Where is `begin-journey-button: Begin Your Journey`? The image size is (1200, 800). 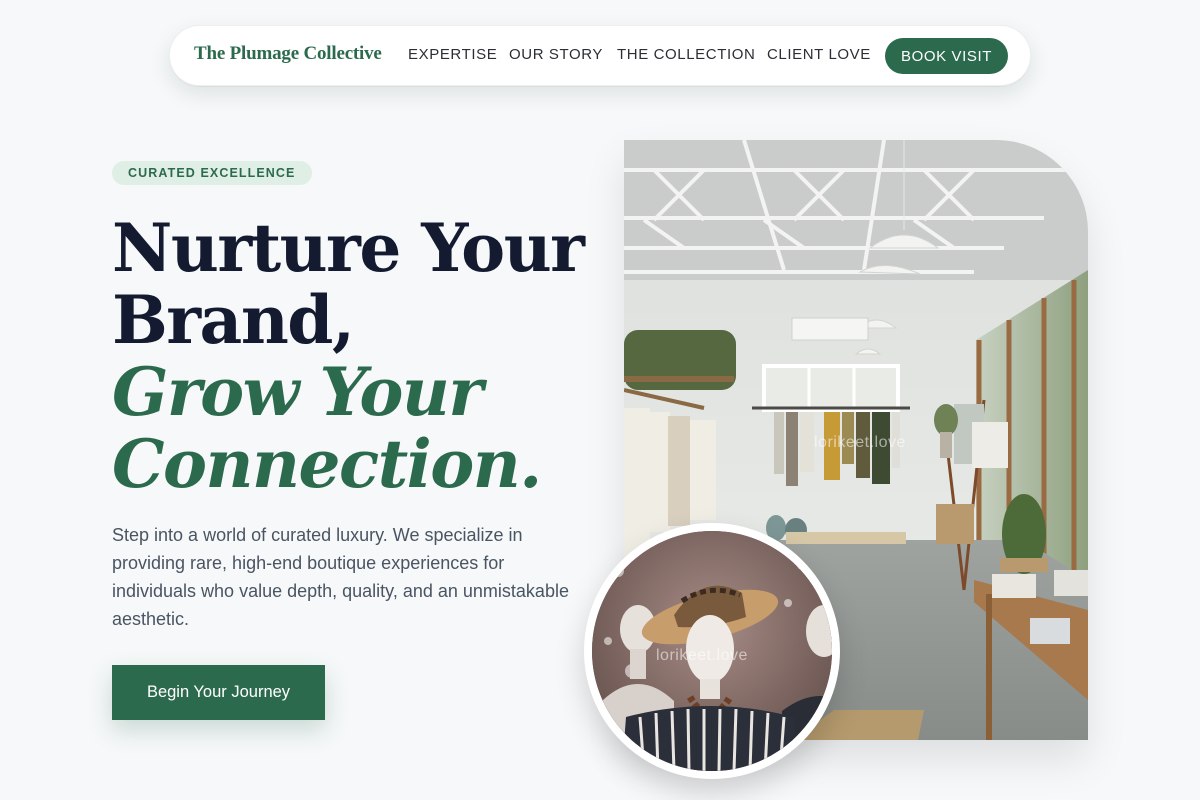
begin-journey-button: Begin Your Journey is located at coordinates (218, 692).